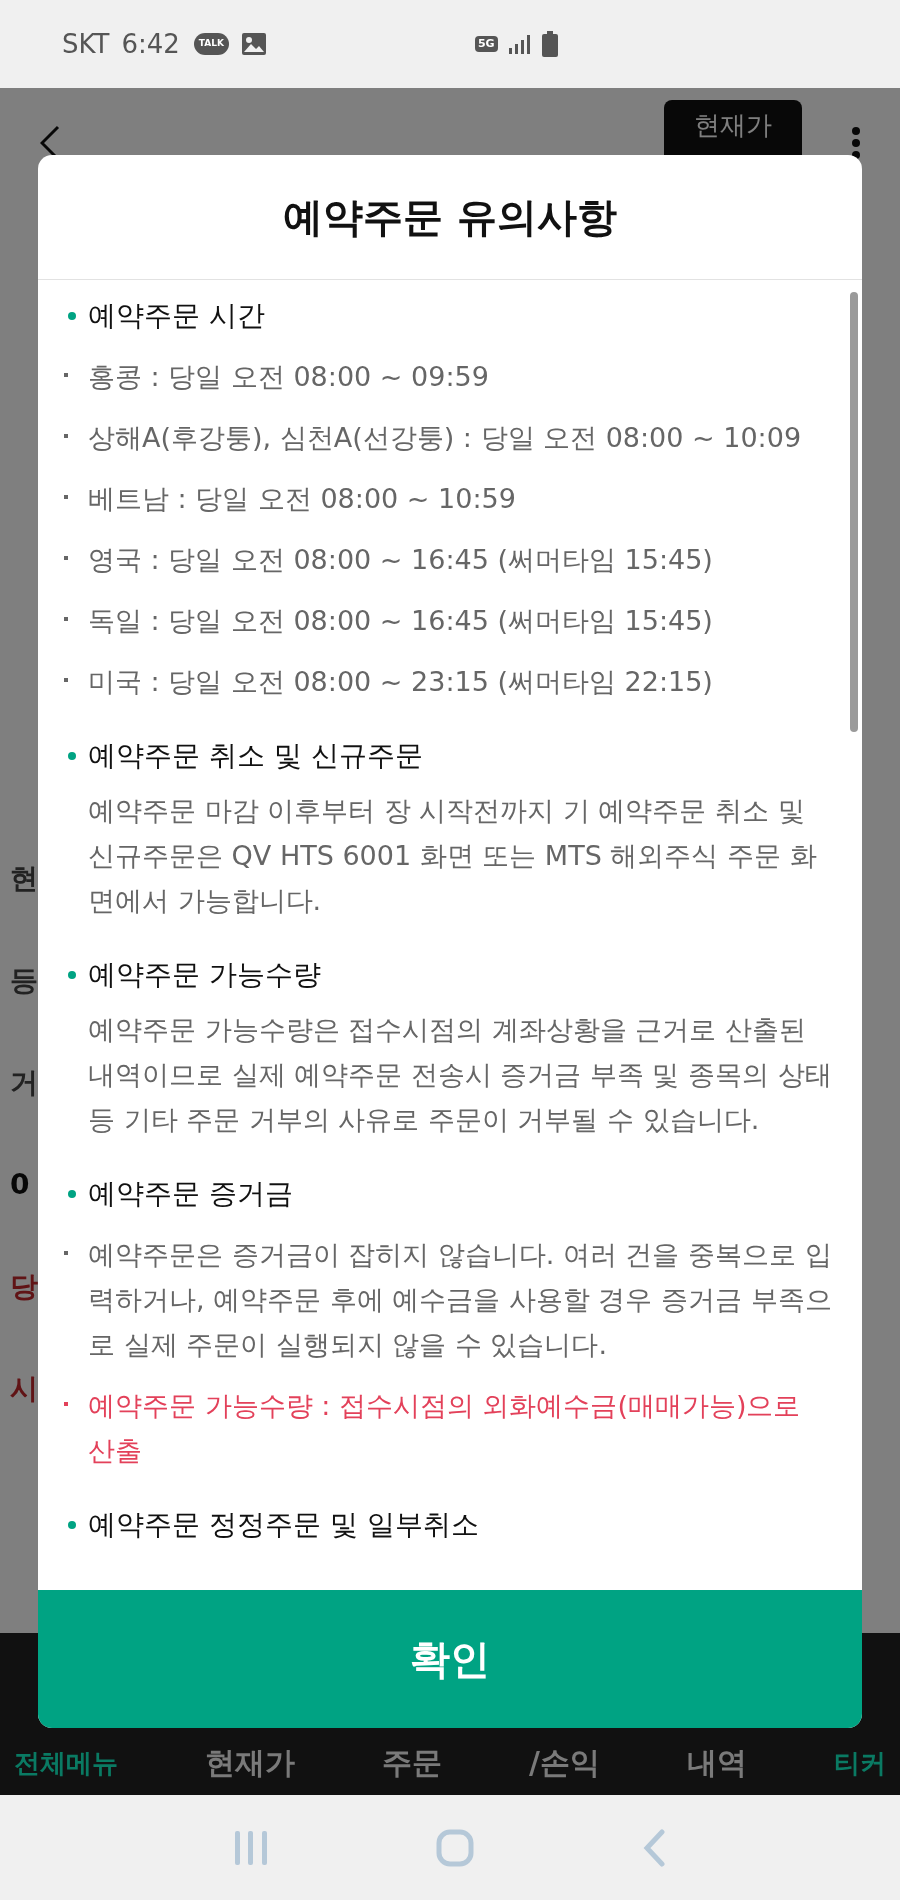  Describe the element at coordinates (251, 1847) in the screenshot. I see `recent-apps-icon` at that location.